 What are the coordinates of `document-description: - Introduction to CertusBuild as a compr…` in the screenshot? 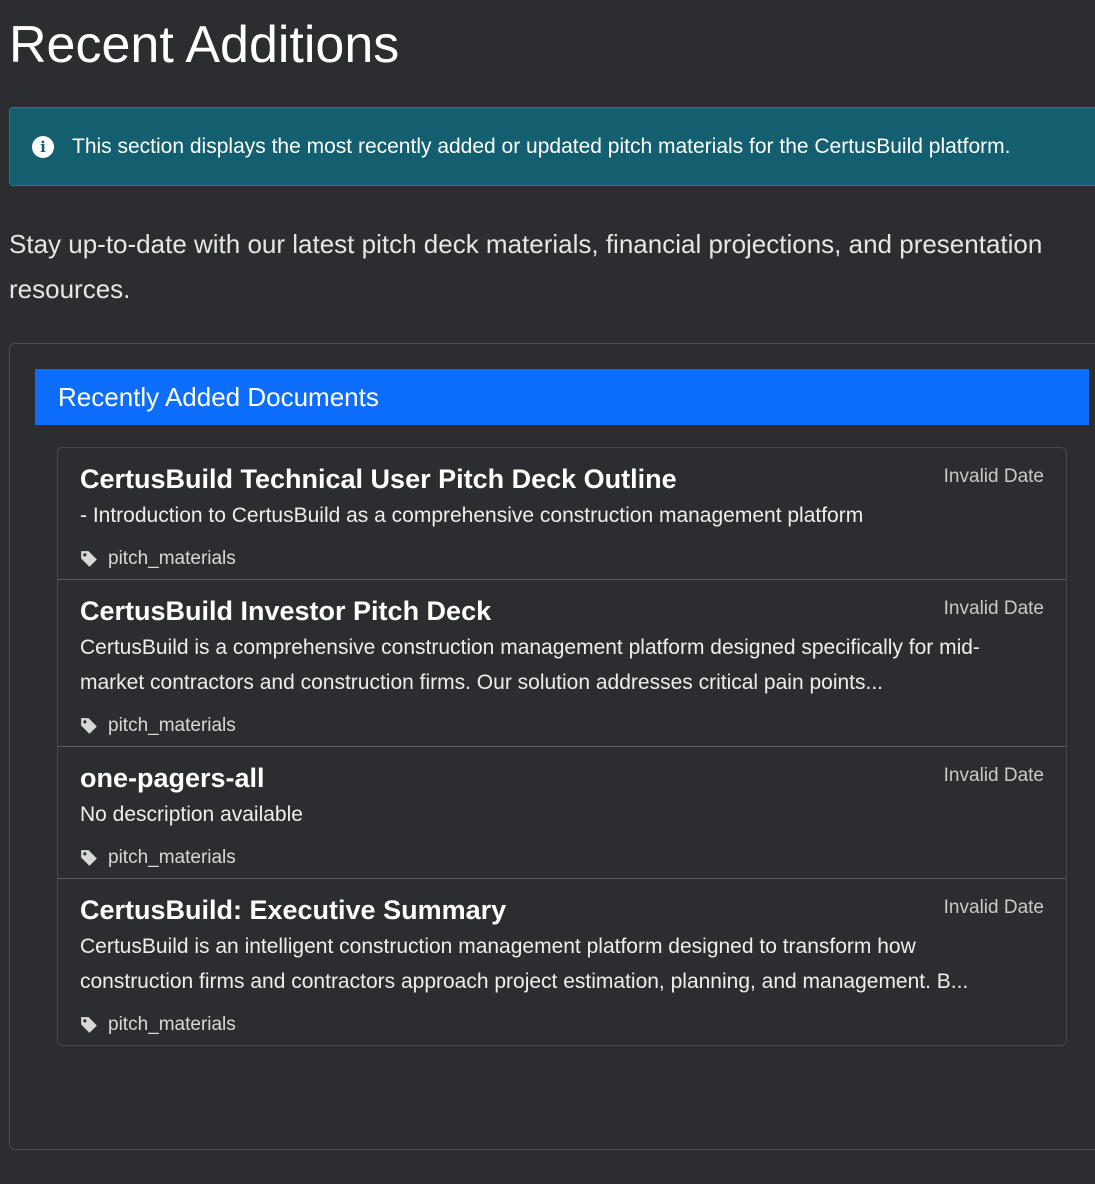 It's located at (472, 515).